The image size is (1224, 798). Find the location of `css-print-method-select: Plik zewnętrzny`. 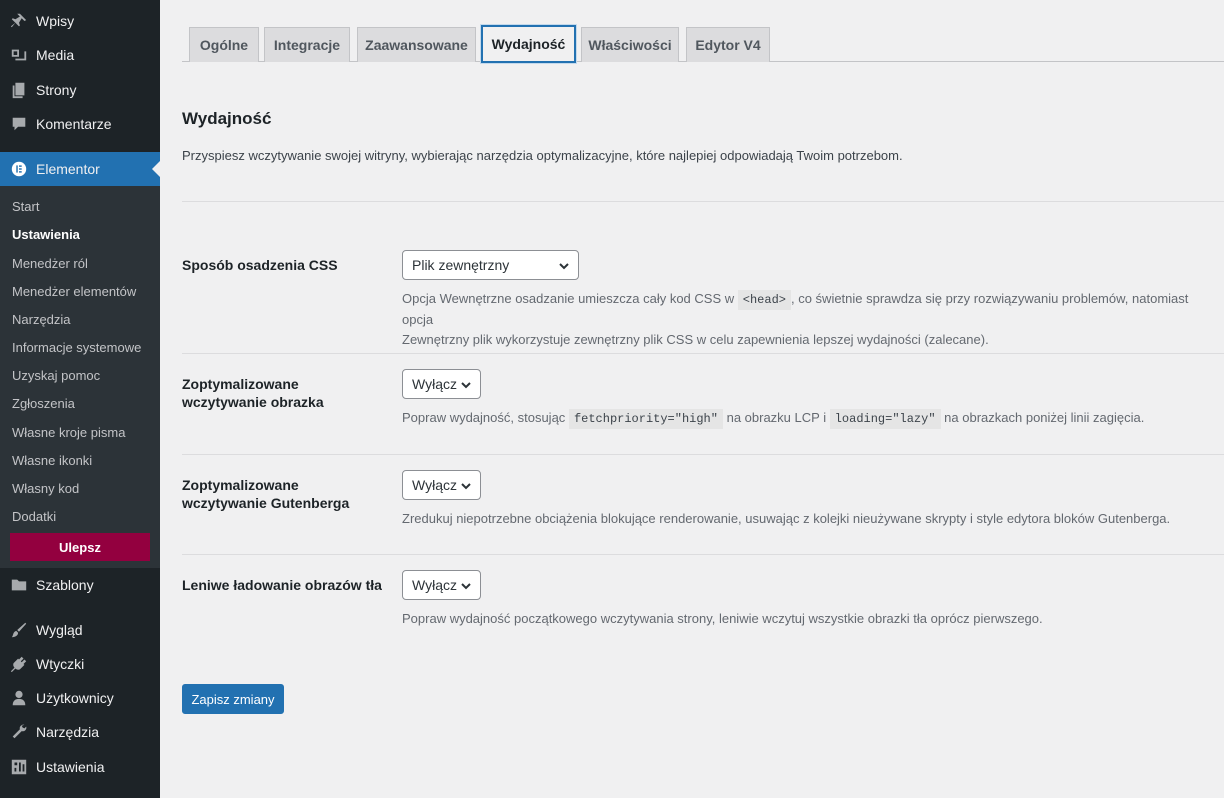

css-print-method-select: Plik zewnętrzny is located at coordinates (490, 265).